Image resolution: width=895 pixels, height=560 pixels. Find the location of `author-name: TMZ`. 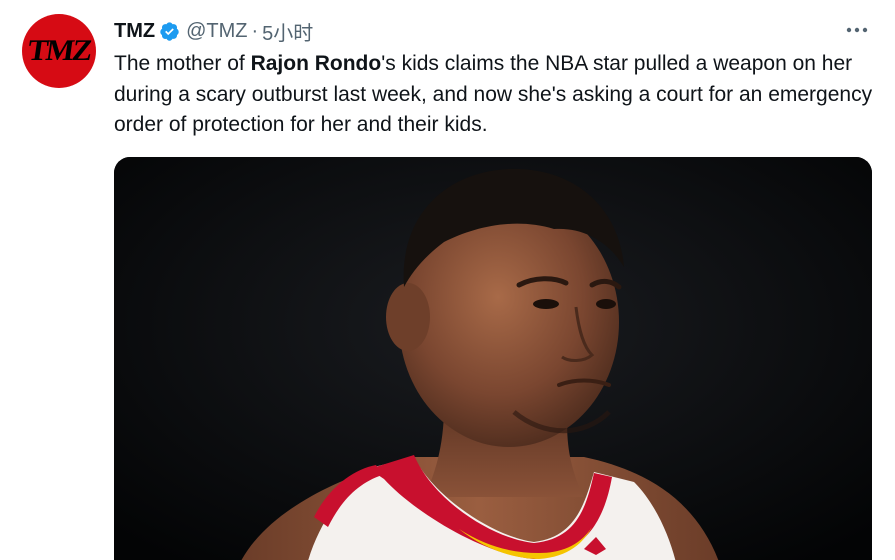

author-name: TMZ is located at coordinates (134, 31).